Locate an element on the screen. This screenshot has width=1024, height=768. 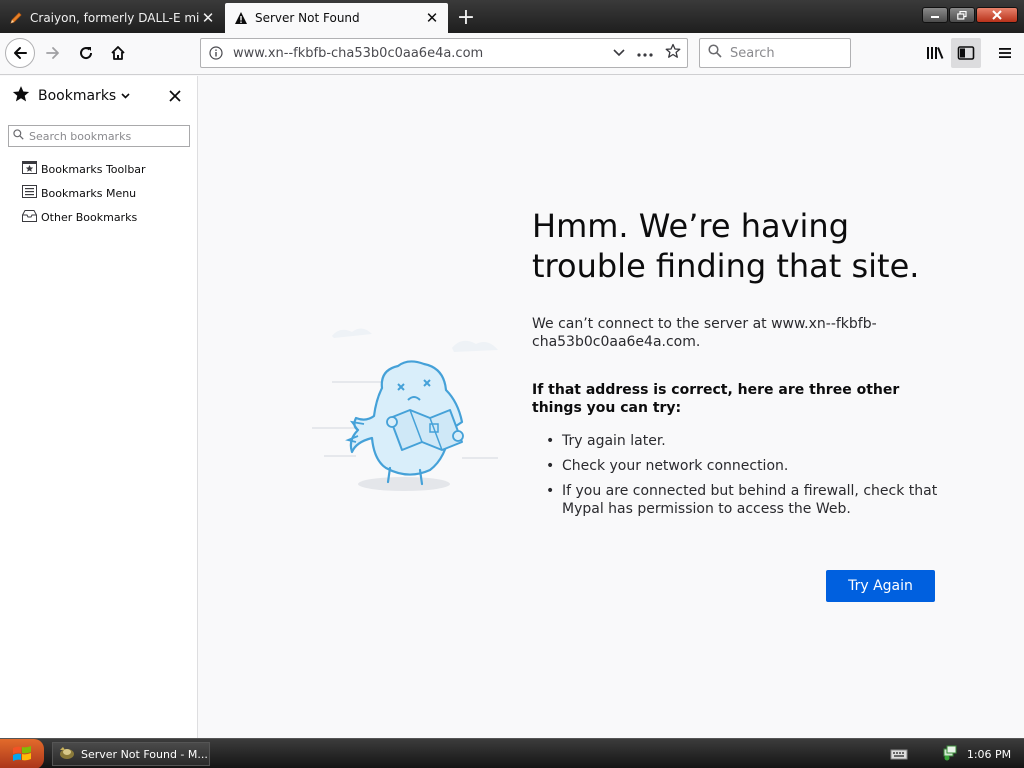
clock: 1:06 PM is located at coordinates (989, 753).